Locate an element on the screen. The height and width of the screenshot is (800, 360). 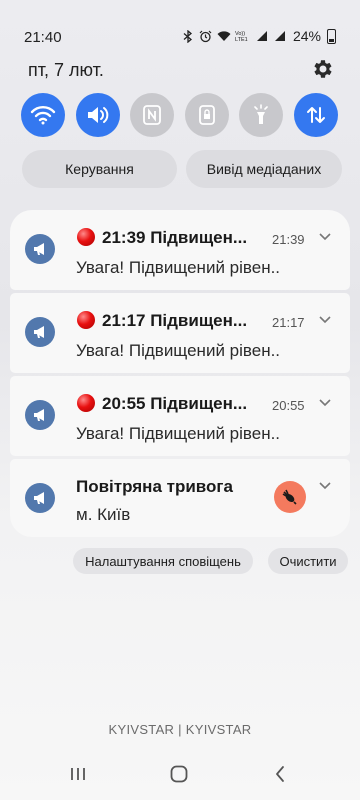
back-button is located at coordinates (280, 774).